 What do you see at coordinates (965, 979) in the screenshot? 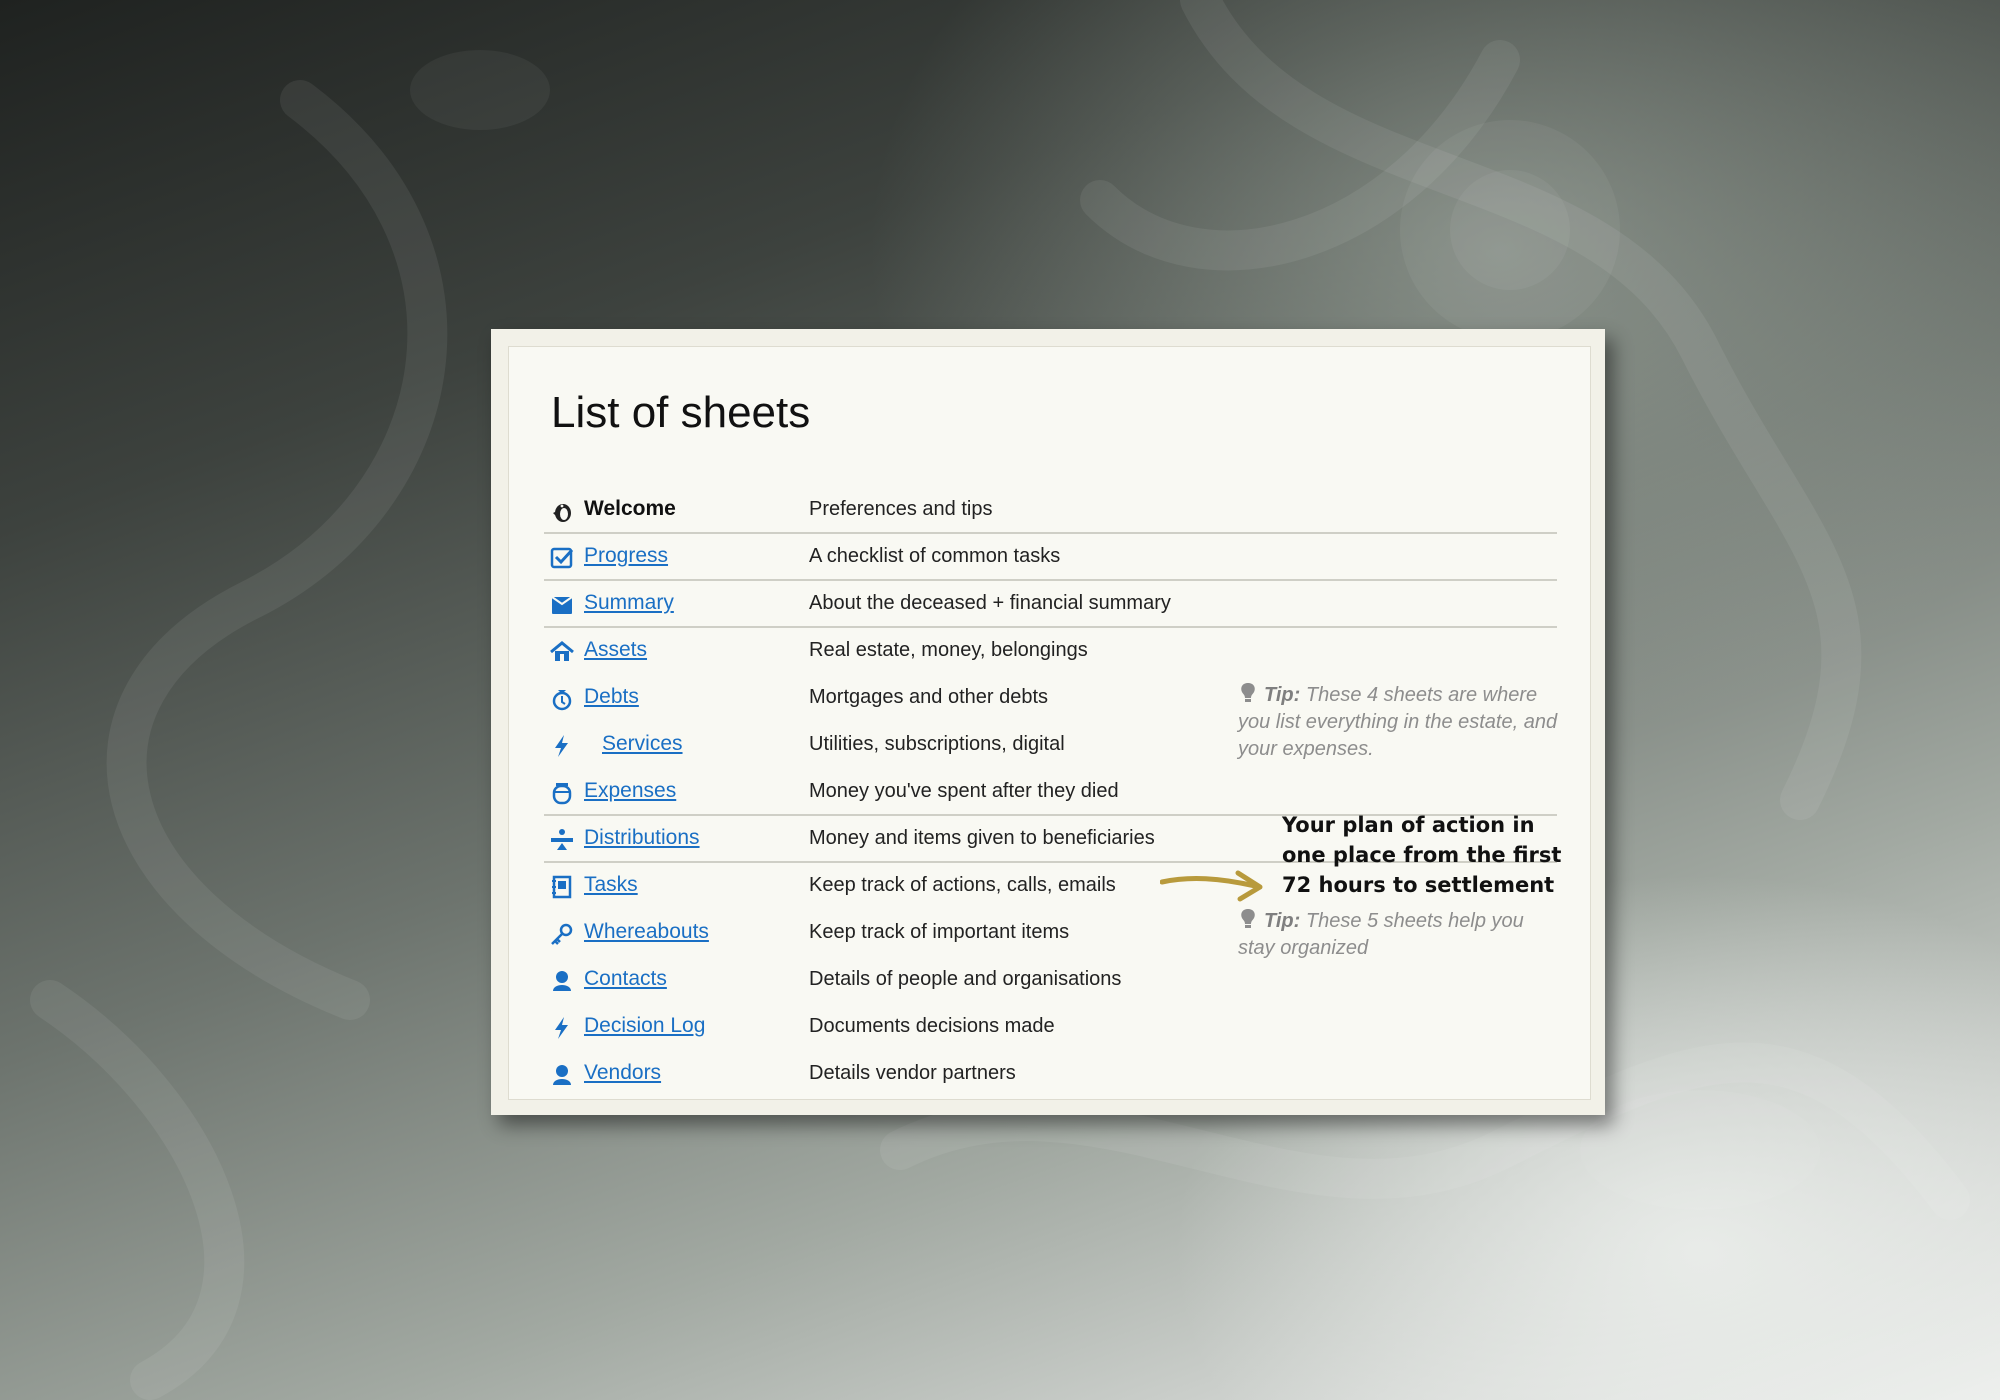
I see `sheet-description: Details of people and organisations` at bounding box center [965, 979].